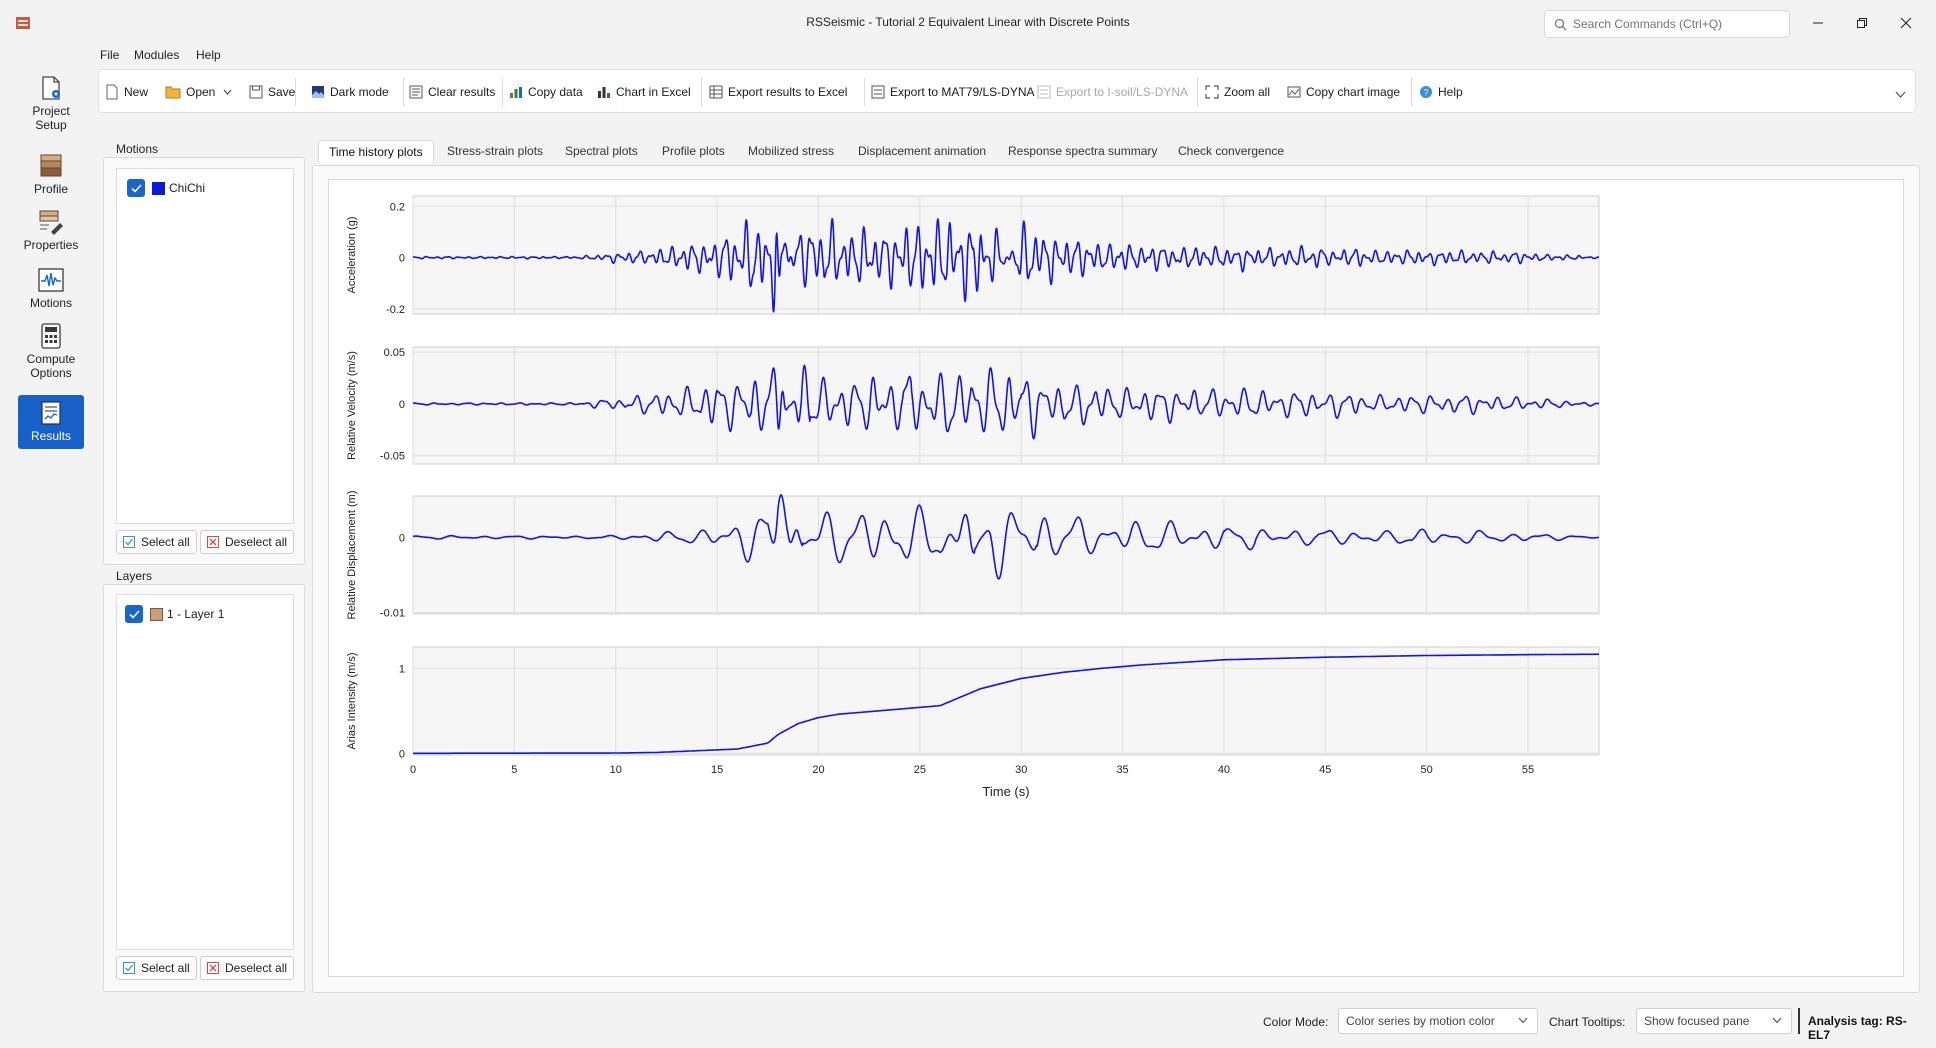 The image size is (1936, 1048). I want to click on nav-label: Compute, so click(51, 359).